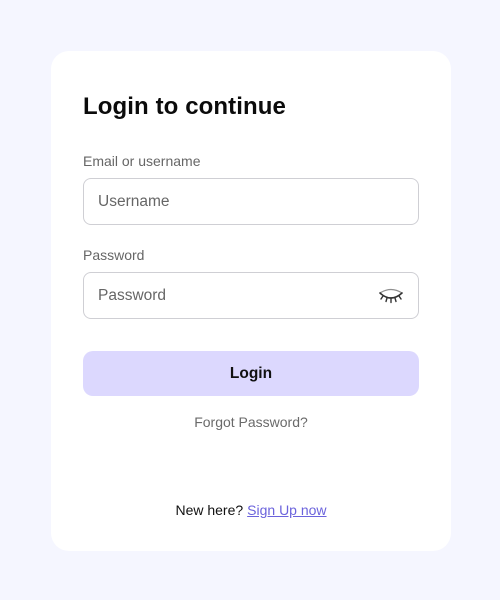 The height and width of the screenshot is (600, 500). I want to click on forgot-password-link: Forgot Password?, so click(251, 422).